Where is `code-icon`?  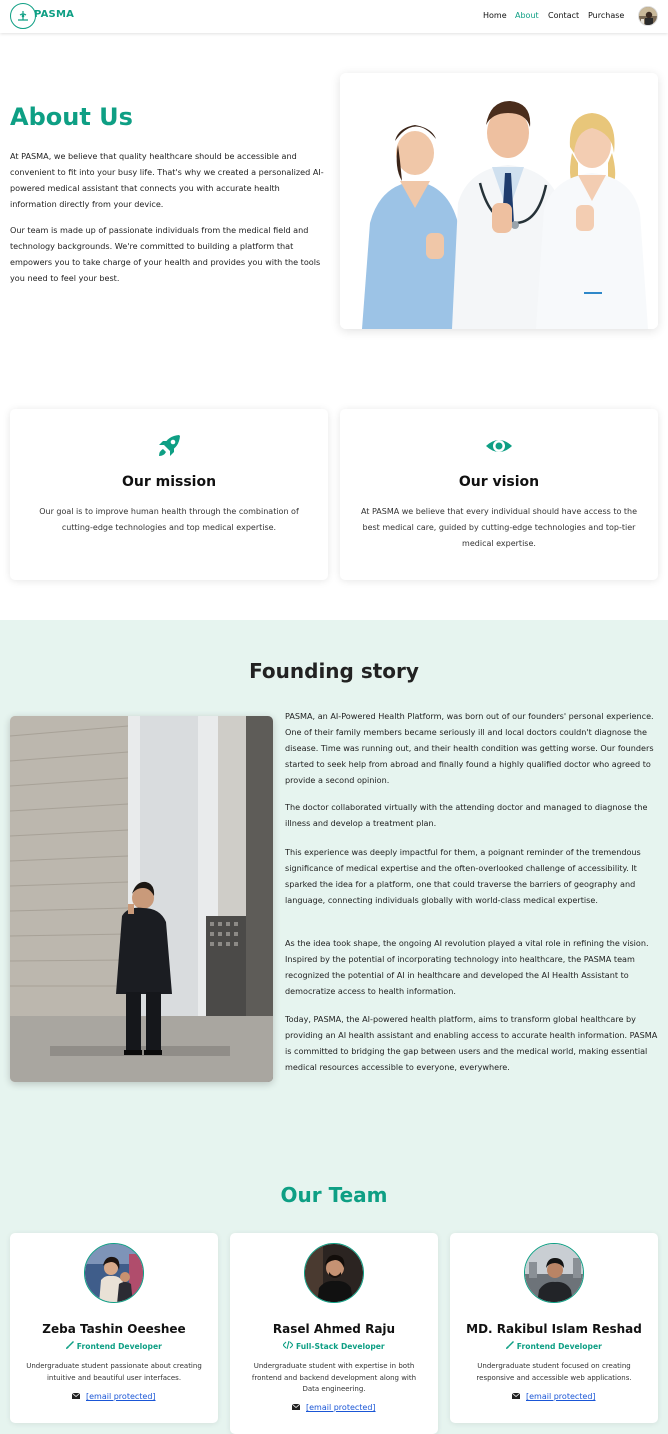 code-icon is located at coordinates (289, 1345).